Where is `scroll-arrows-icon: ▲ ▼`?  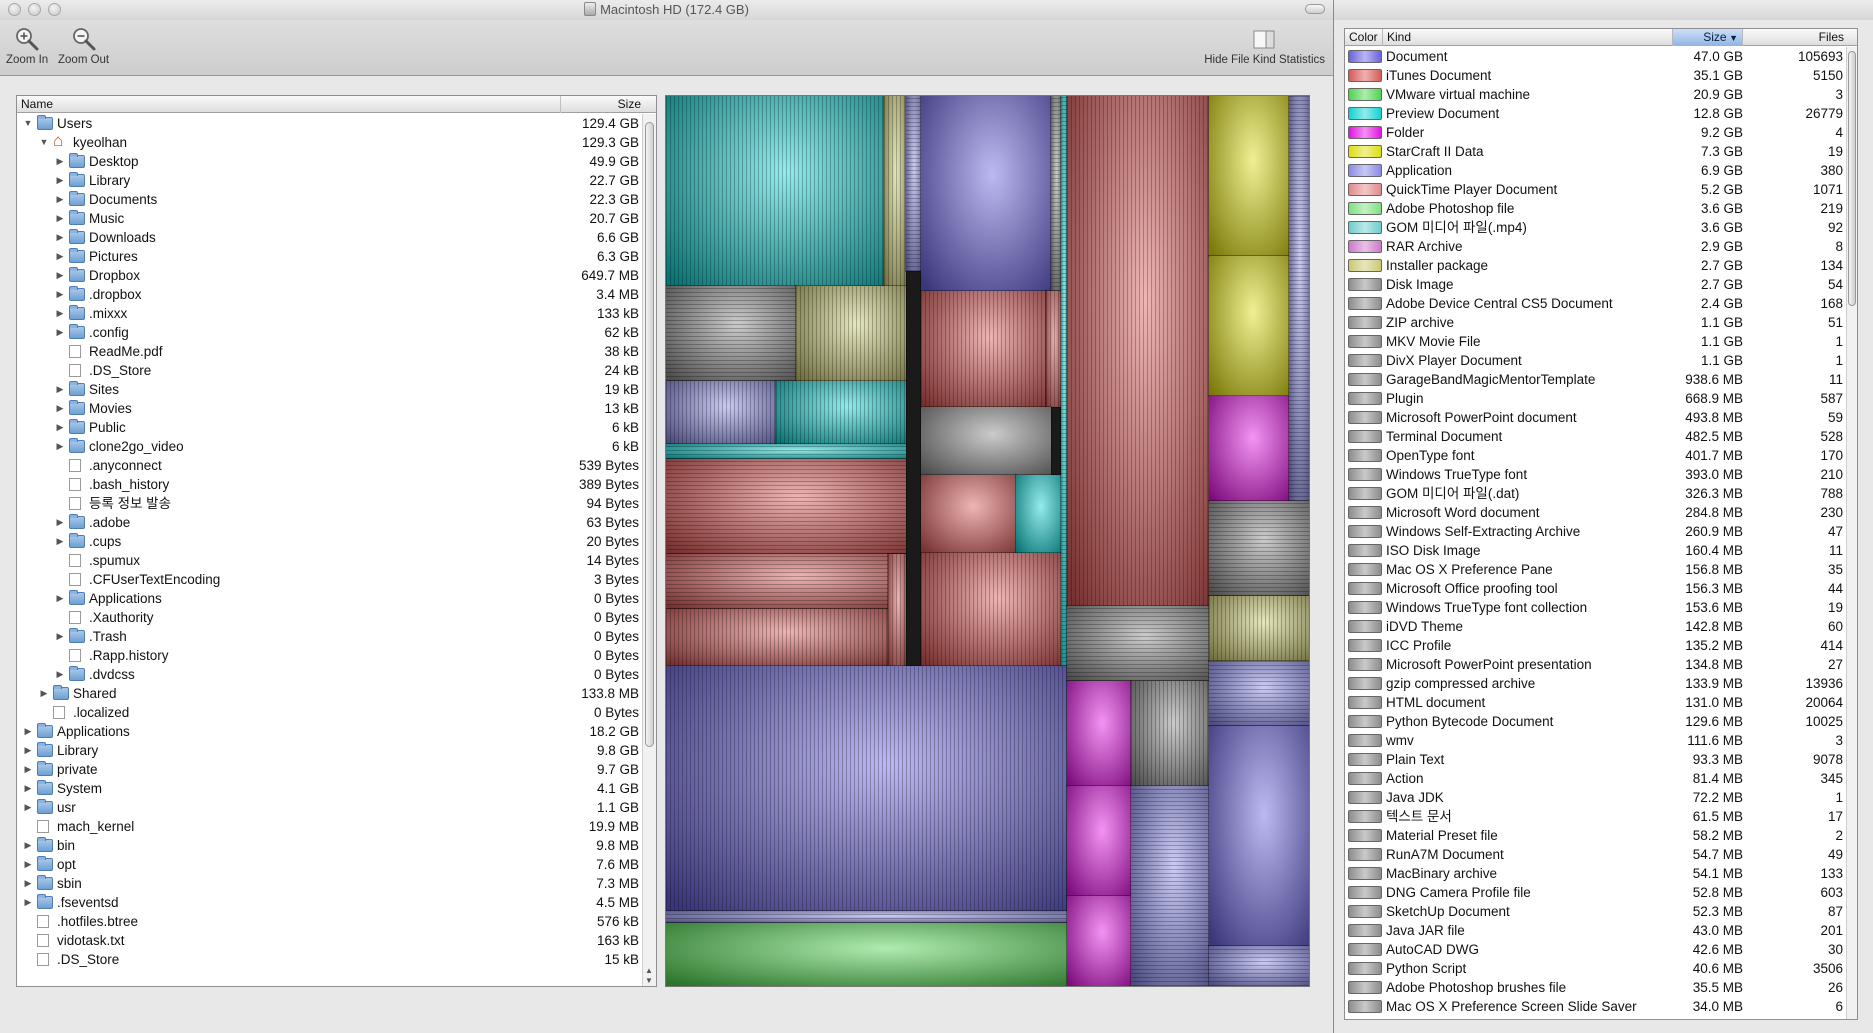 scroll-arrows-icon: ▲ ▼ is located at coordinates (649, 976).